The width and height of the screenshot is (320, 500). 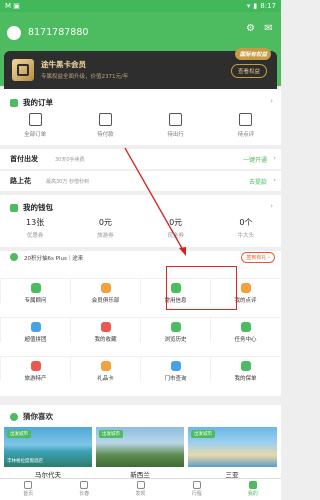 What do you see at coordinates (23, 70) in the screenshot?
I see `member-logo-icon` at bounding box center [23, 70].